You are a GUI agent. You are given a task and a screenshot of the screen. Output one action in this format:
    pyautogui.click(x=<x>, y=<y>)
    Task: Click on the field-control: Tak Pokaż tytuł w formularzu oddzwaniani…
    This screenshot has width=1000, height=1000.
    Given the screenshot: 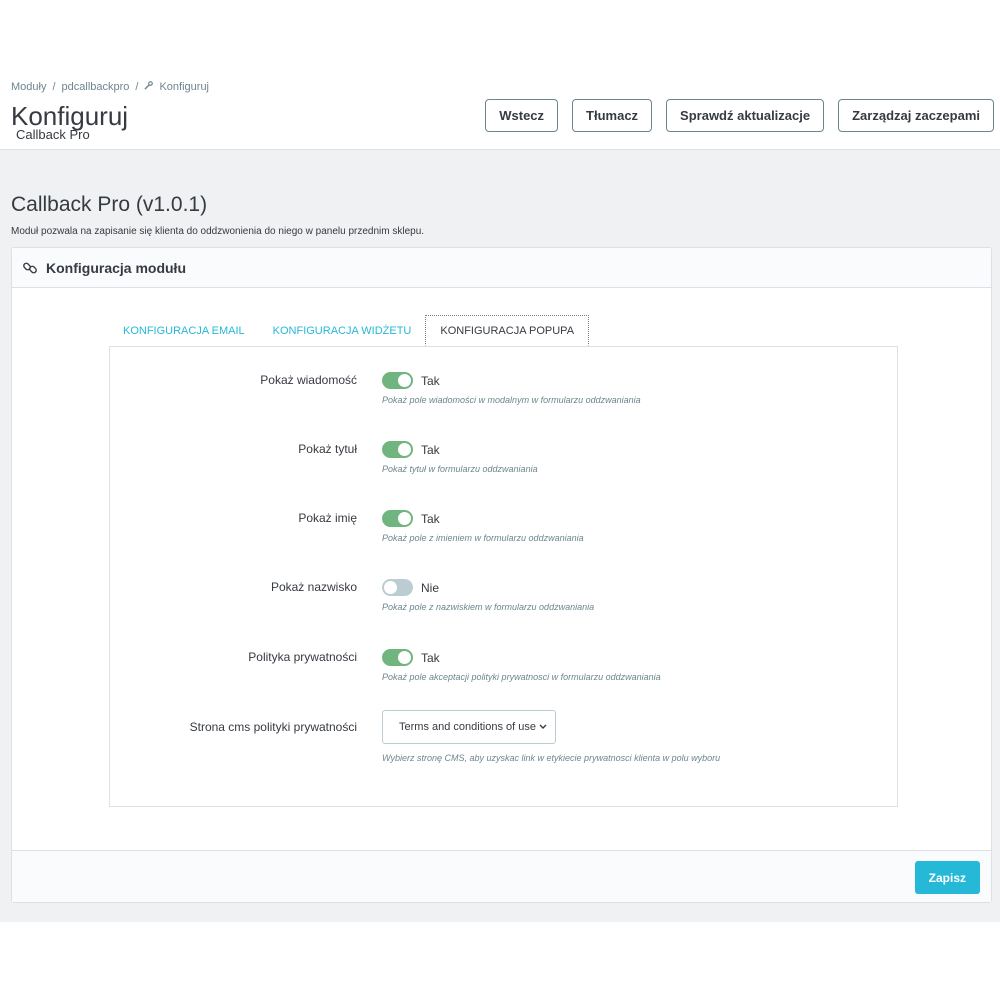 What is the action you would take?
    pyautogui.click(x=460, y=457)
    